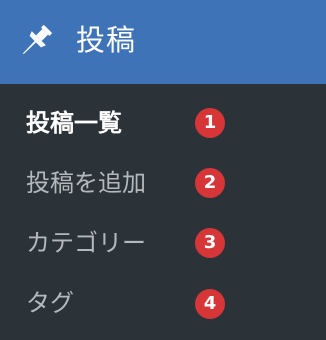  What do you see at coordinates (86, 243) in the screenshot?
I see `submenu-item-label: カテゴリー` at bounding box center [86, 243].